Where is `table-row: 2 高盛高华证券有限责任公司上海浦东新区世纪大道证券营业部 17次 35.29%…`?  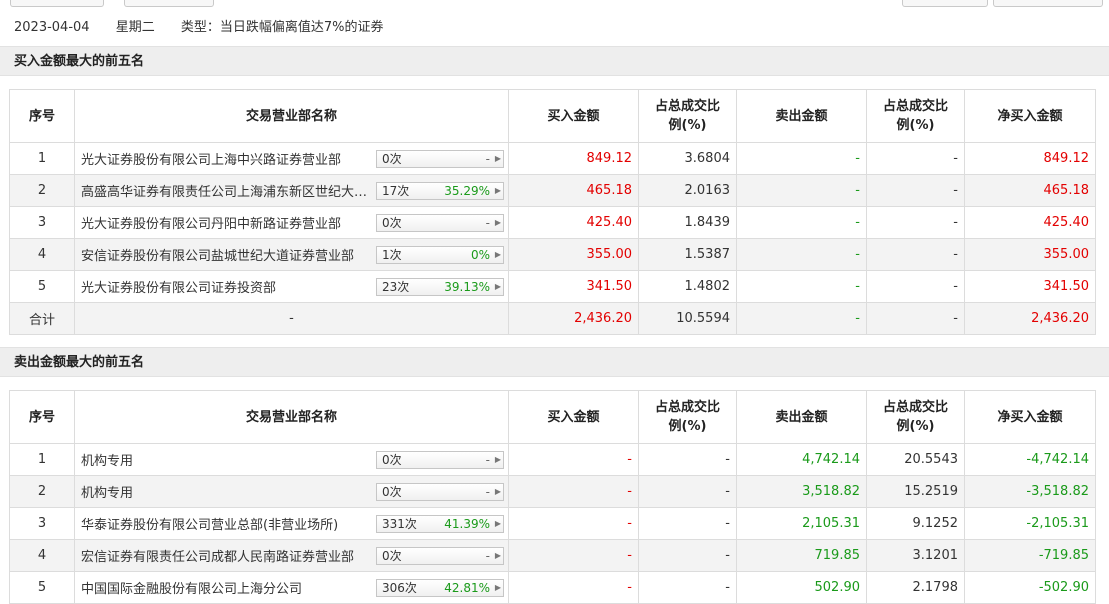
table-row: 2 高盛高华证券有限责任公司上海浦东新区世纪大道证券营业部 17次 35.29%… is located at coordinates (552, 190).